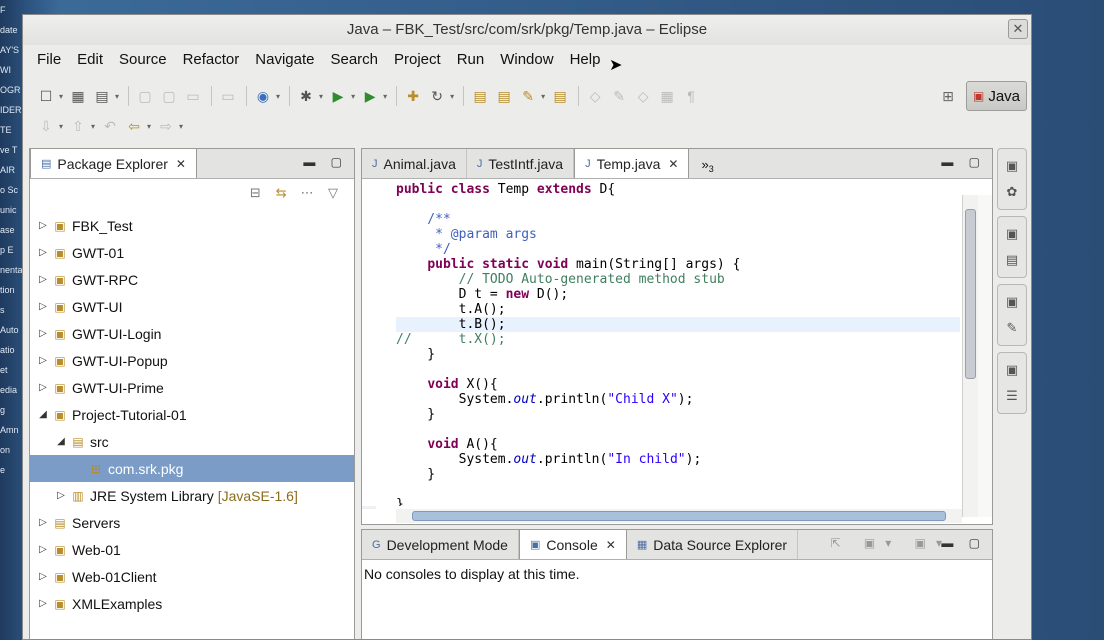  What do you see at coordinates (228, 96) in the screenshot?
I see `toggle-icon: ▭` at bounding box center [228, 96].